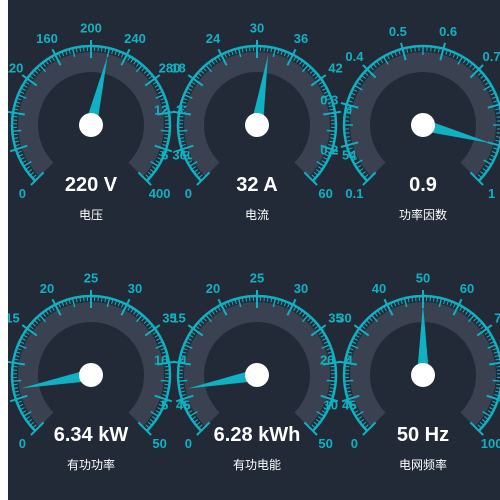  Describe the element at coordinates (354, 193) in the screenshot. I see `tick-label: 0.1` at that location.